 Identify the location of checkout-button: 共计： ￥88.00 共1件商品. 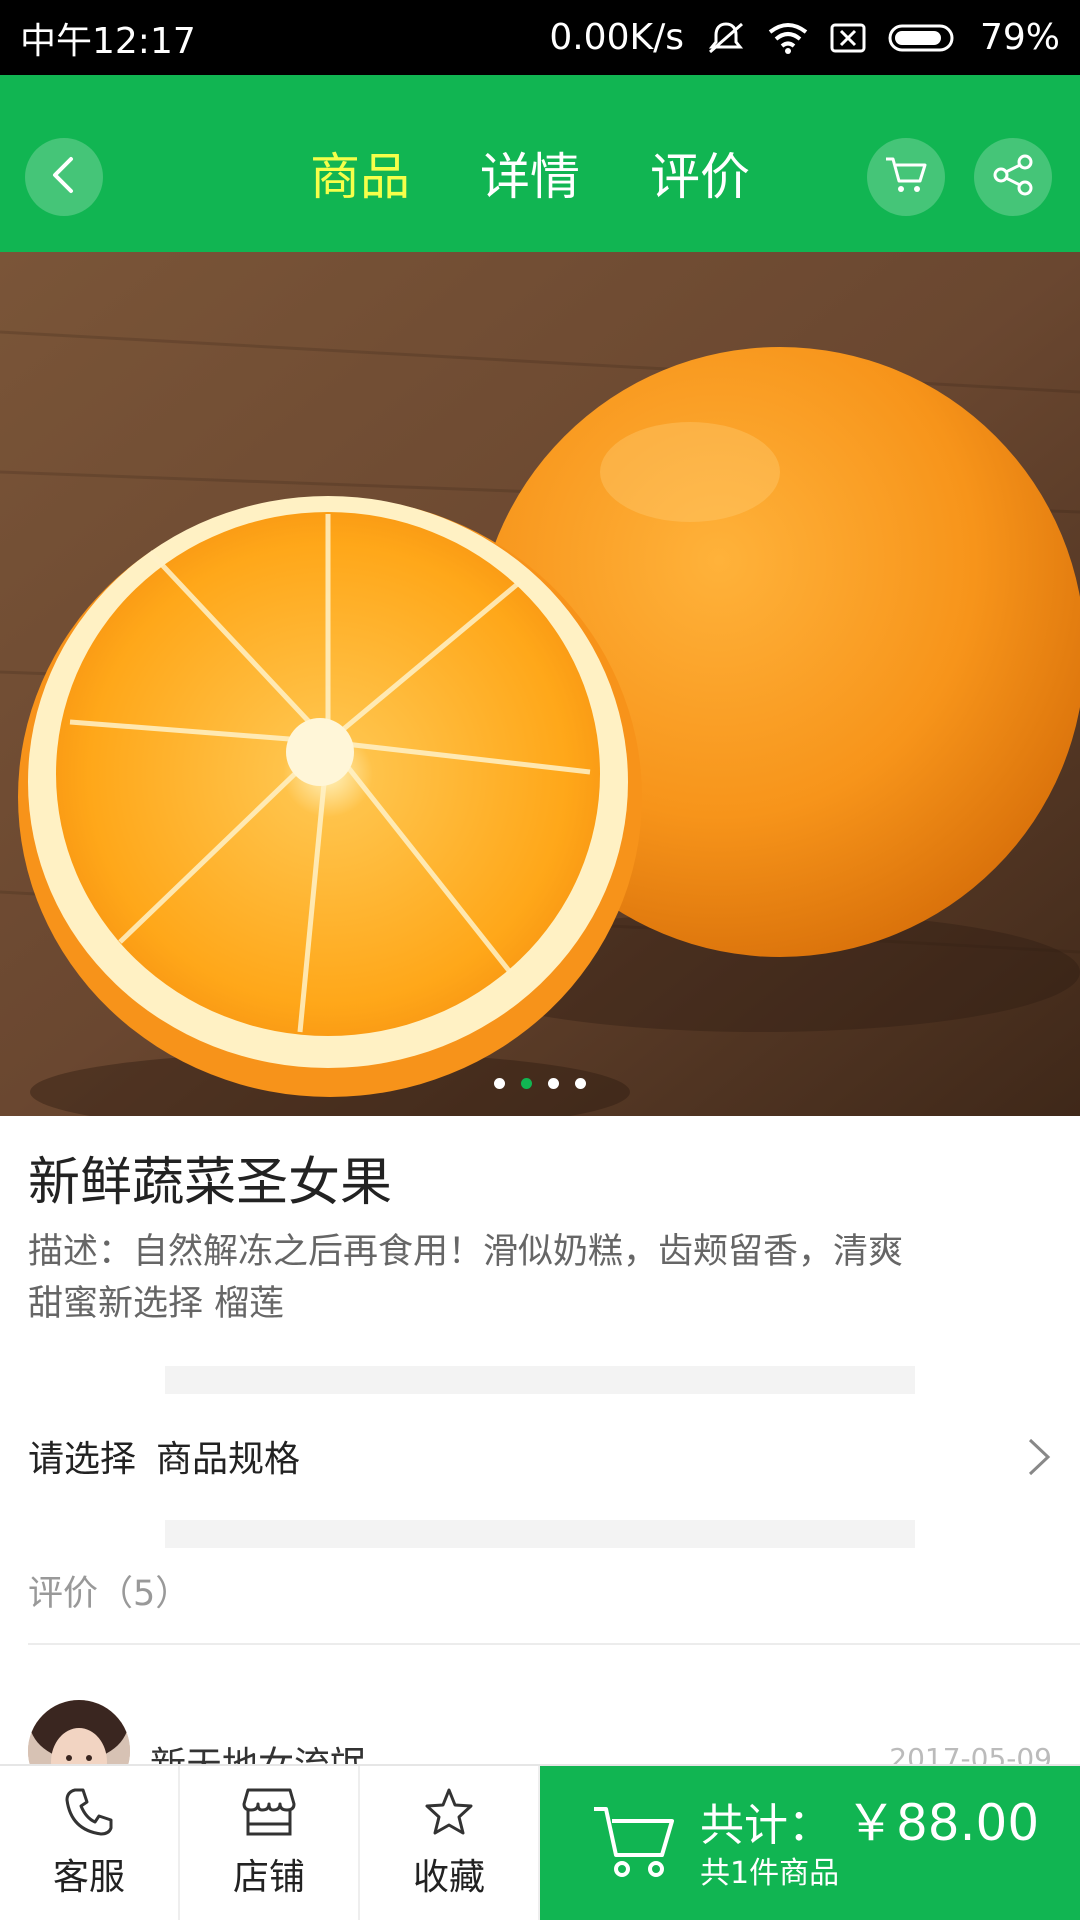
(810, 1843).